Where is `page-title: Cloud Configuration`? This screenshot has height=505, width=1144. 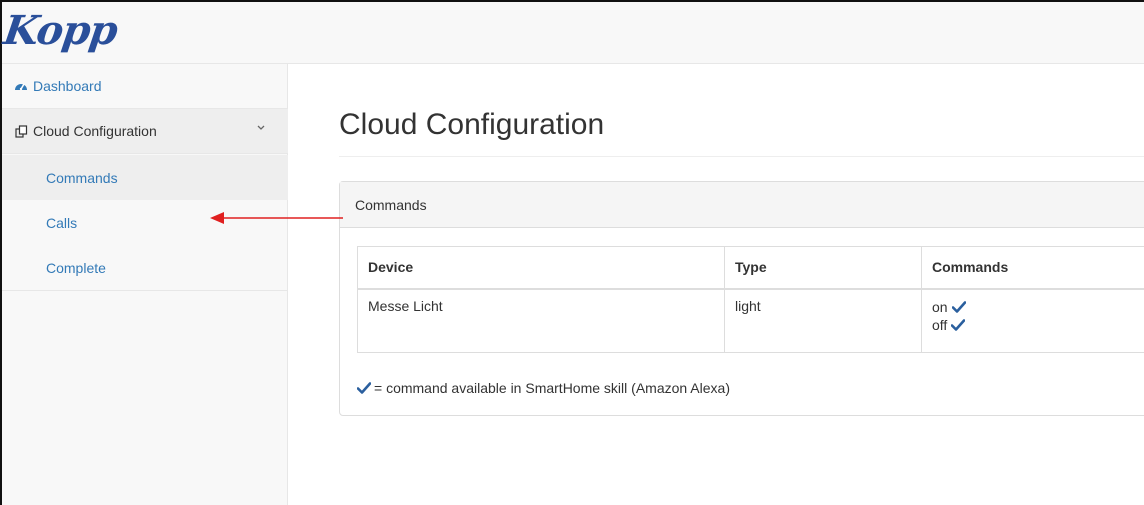
page-title: Cloud Configuration is located at coordinates (472, 124).